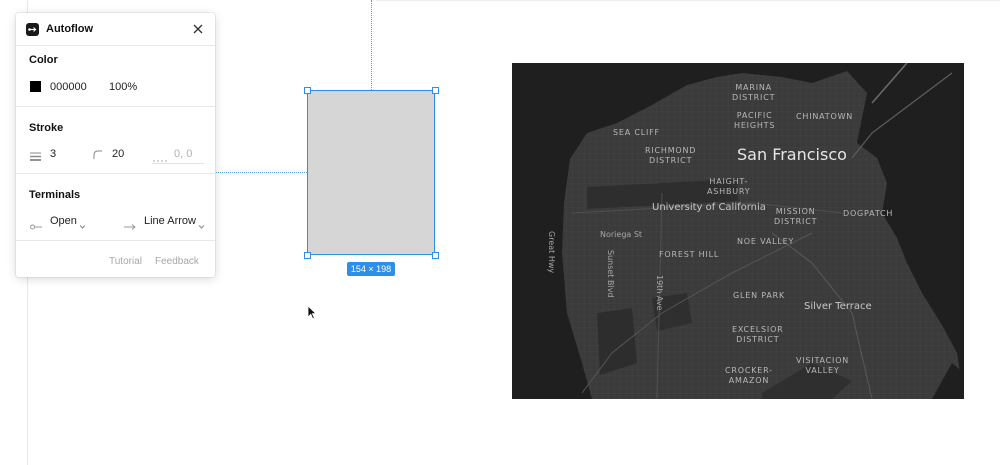 The height and width of the screenshot is (465, 1000). What do you see at coordinates (435, 255) in the screenshot?
I see `resize-handle-bottom-right` at bounding box center [435, 255].